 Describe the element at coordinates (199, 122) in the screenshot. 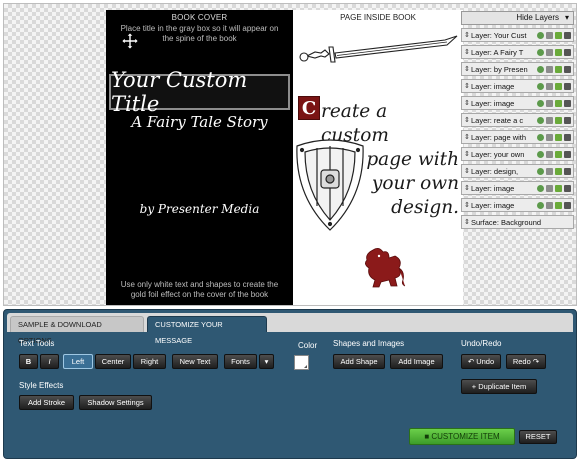

I see `cover-subtitle: A Fairy Tale Story` at that location.